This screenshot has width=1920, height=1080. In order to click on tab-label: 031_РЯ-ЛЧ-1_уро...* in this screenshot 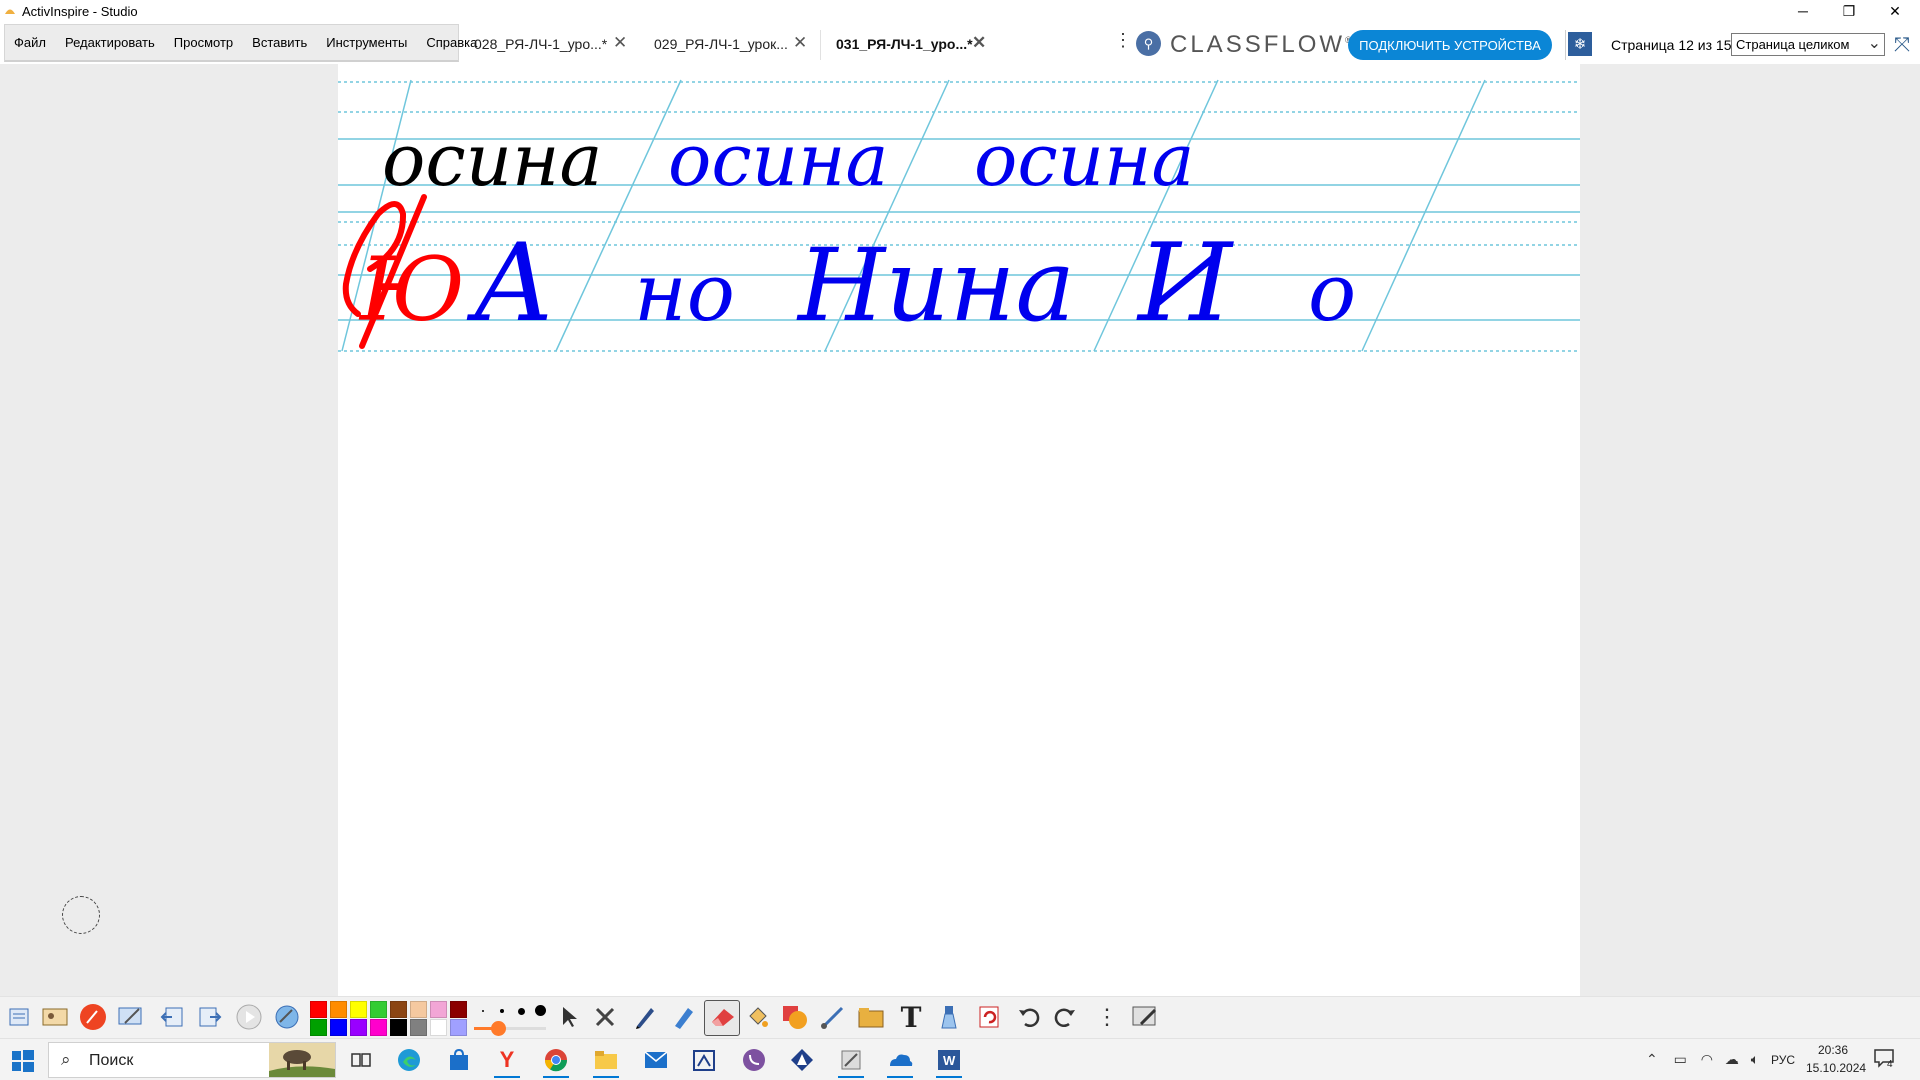, I will do `click(904, 44)`.